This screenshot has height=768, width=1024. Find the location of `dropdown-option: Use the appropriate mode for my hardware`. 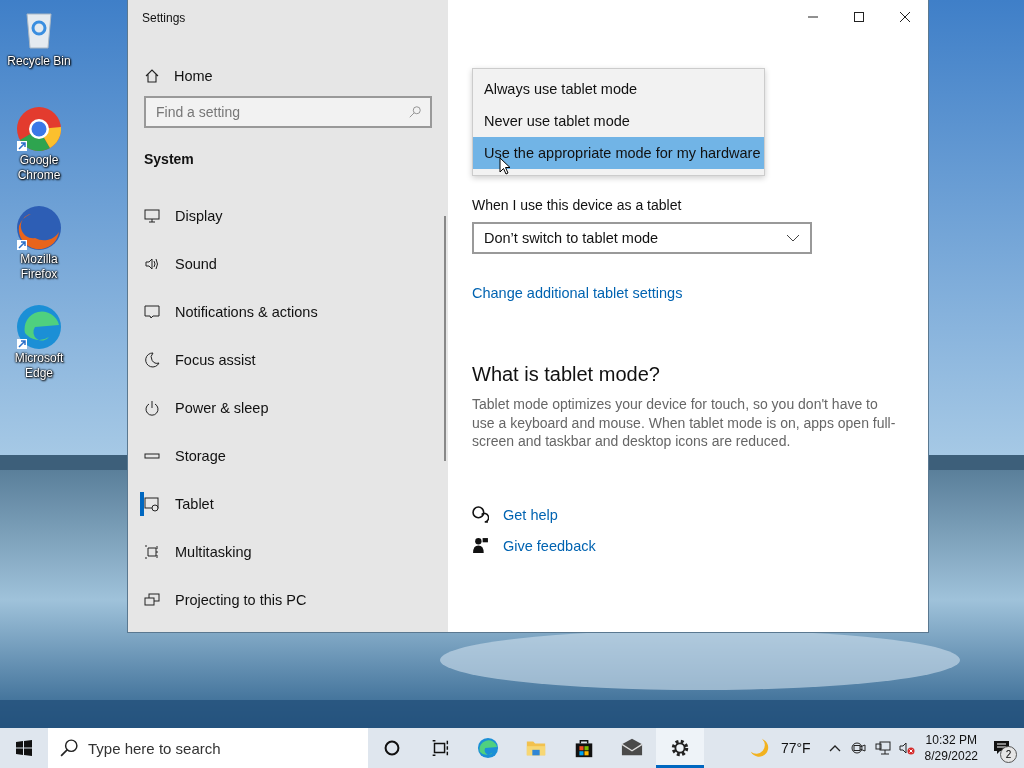

dropdown-option: Use the appropriate mode for my hardware is located at coordinates (618, 153).